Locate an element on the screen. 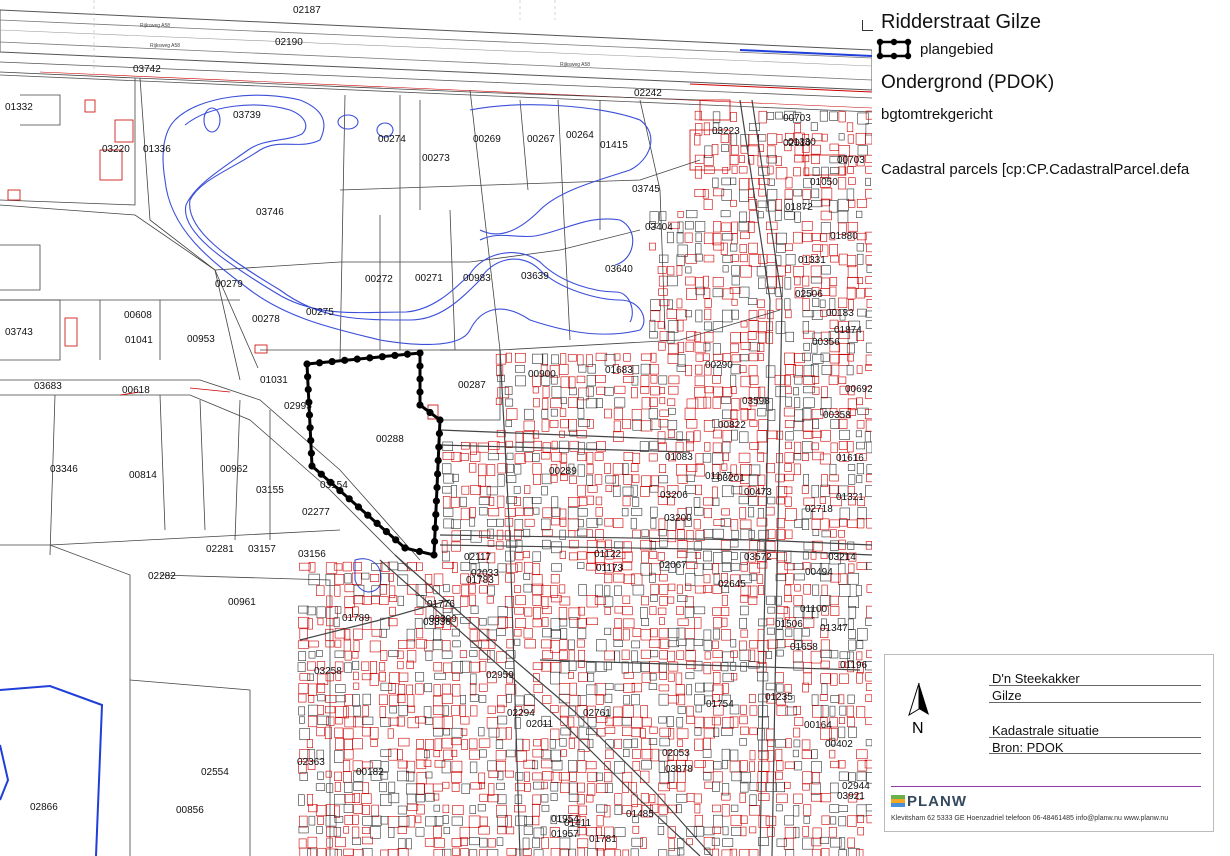 The width and height of the screenshot is (1230, 856). parcel-number: 00182 is located at coordinates (370, 772).